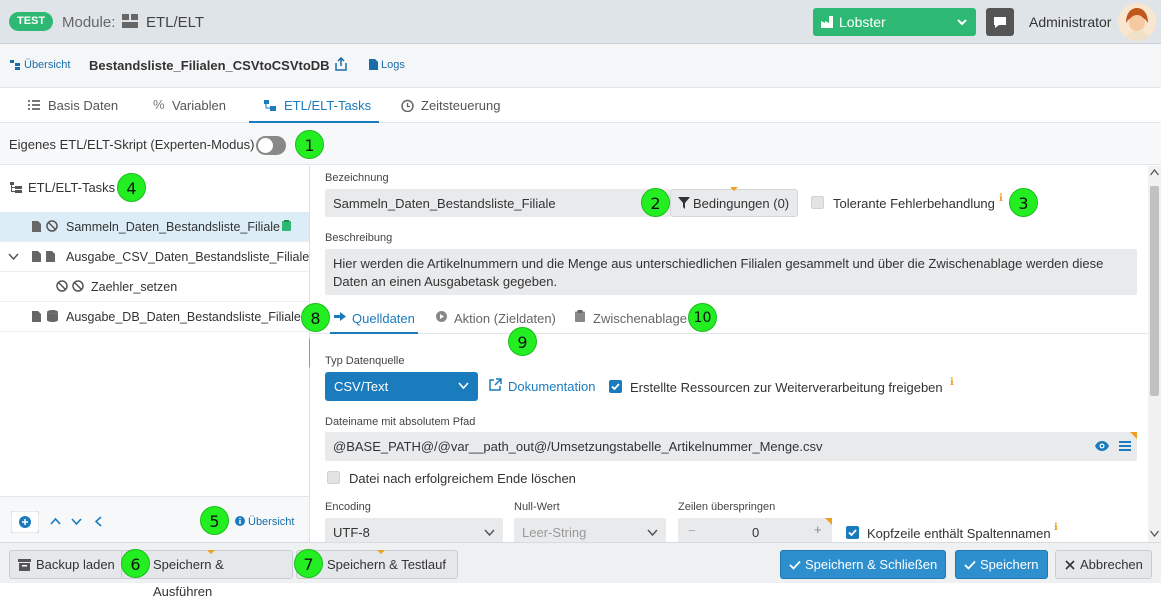 Image resolution: width=1161 pixels, height=605 pixels. What do you see at coordinates (327, 105) in the screenshot?
I see `tab-etl-tasks: ETL/ELT-Tasks` at bounding box center [327, 105].